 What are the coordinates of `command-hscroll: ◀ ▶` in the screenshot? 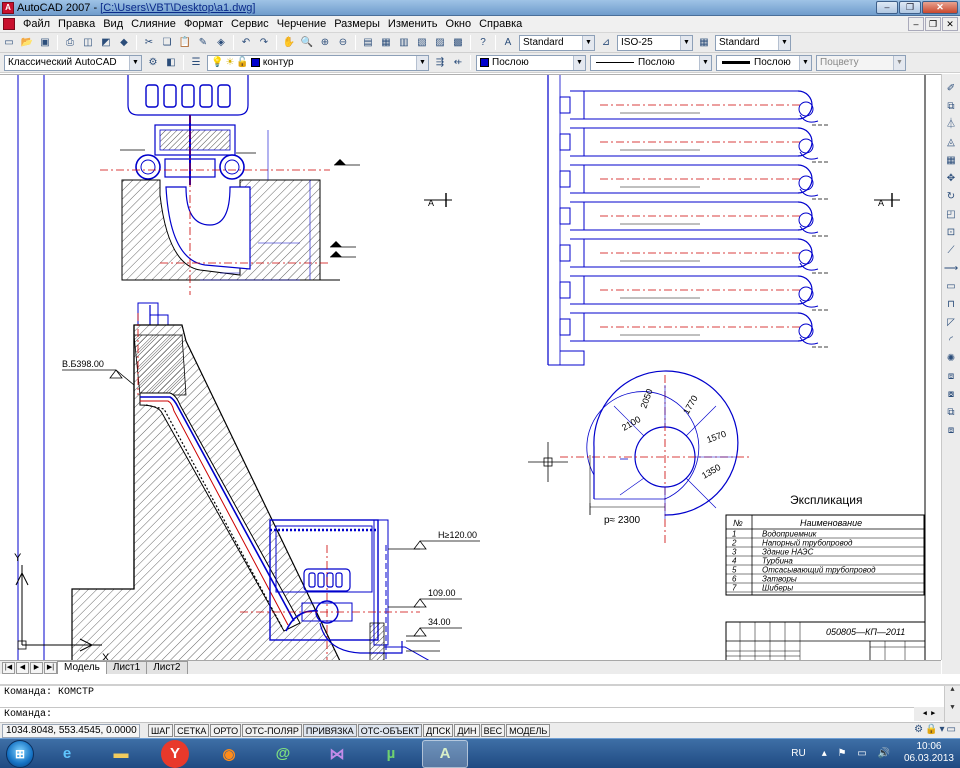 It's located at (929, 714).